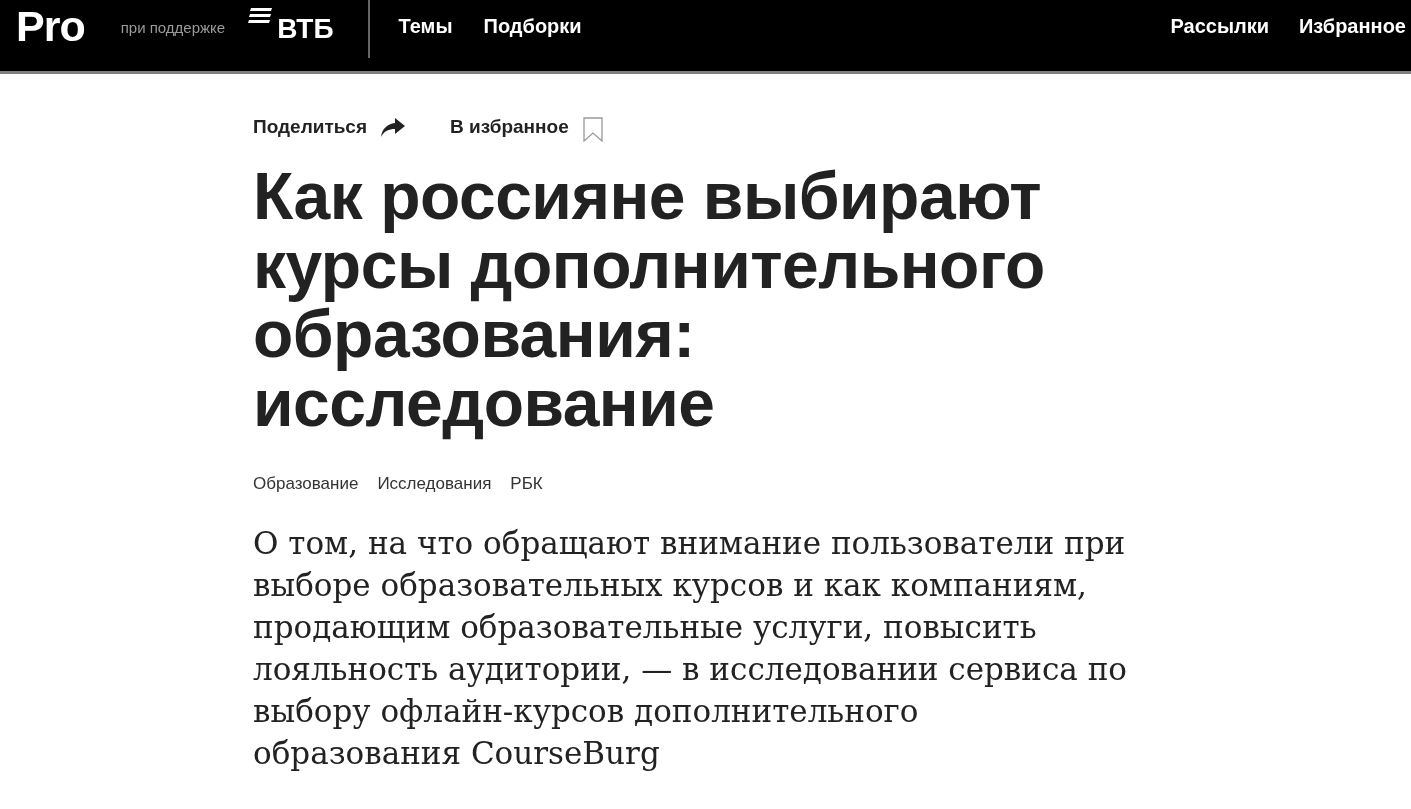 The image size is (1411, 809). What do you see at coordinates (329, 127) in the screenshot?
I see `share-button: Поделиться` at bounding box center [329, 127].